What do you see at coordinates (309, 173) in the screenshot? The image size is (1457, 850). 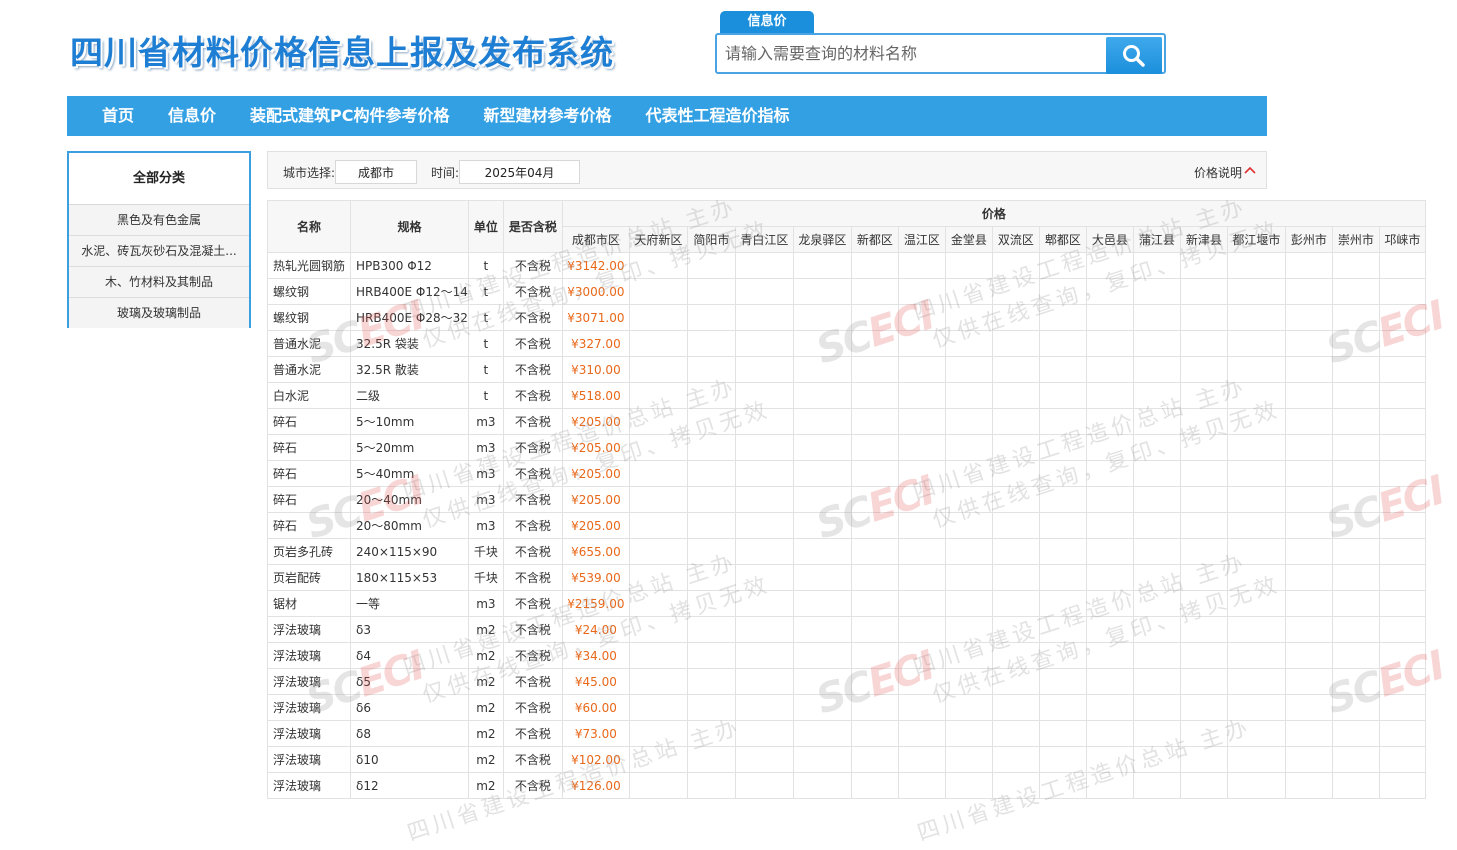 I see `city-label: 城市选择:` at bounding box center [309, 173].